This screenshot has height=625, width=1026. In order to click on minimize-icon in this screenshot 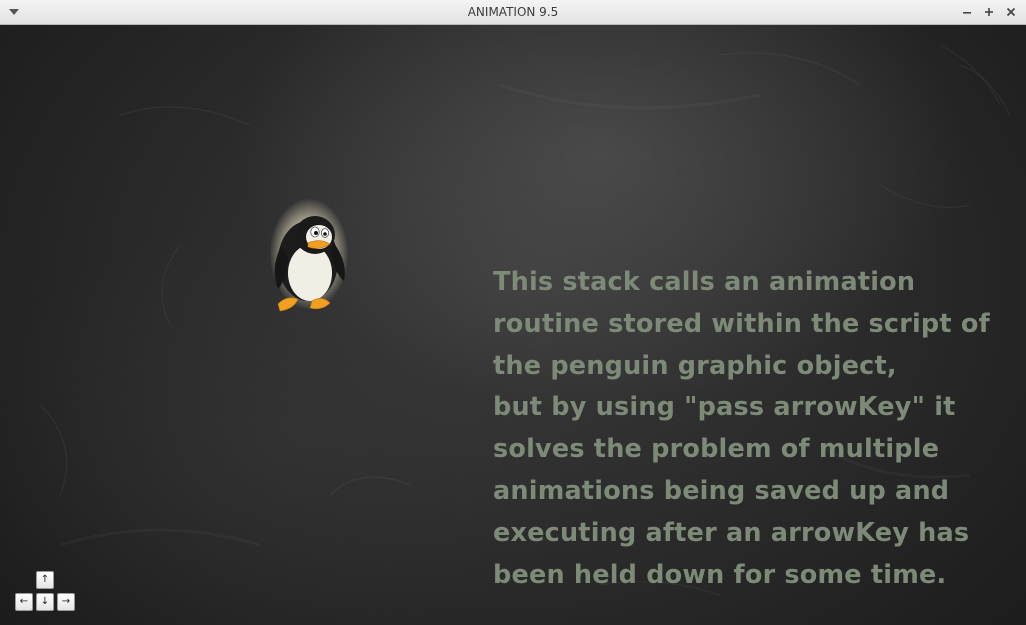, I will do `click(967, 12)`.